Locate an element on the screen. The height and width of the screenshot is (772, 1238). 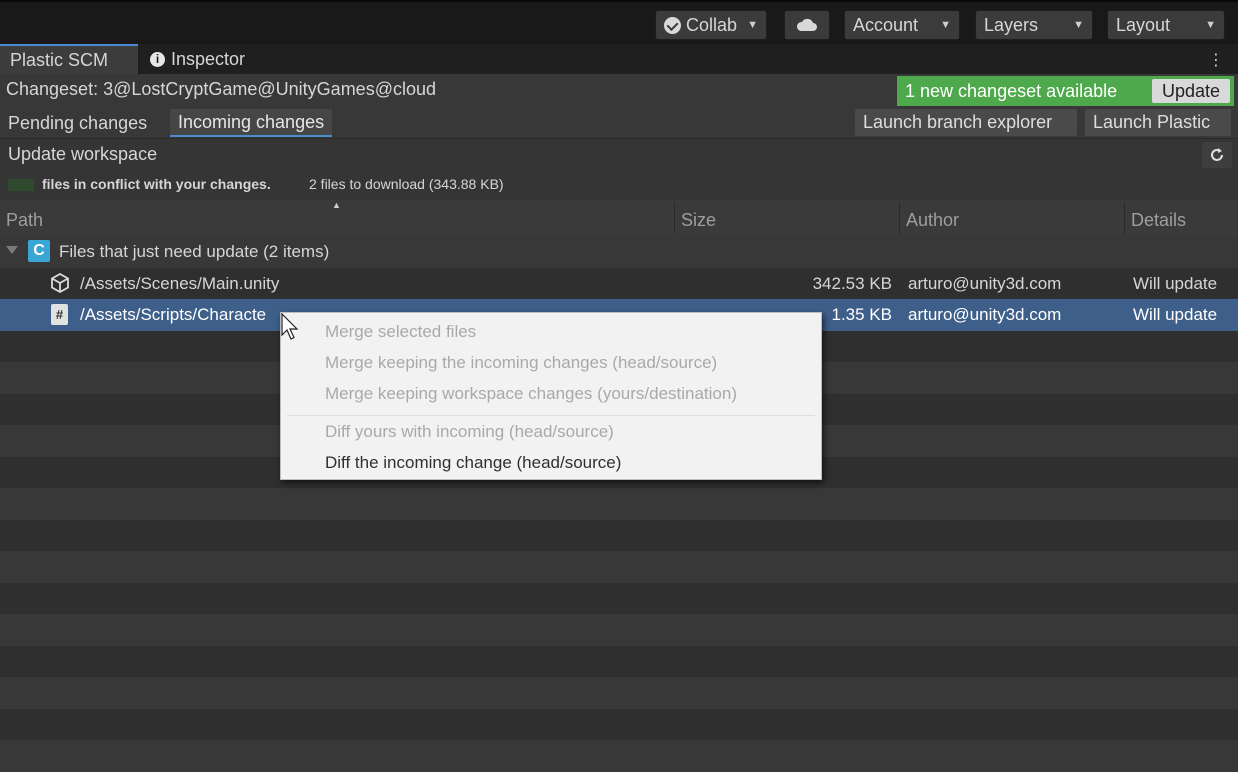
tab-label: Plastic SCM is located at coordinates (59, 59).